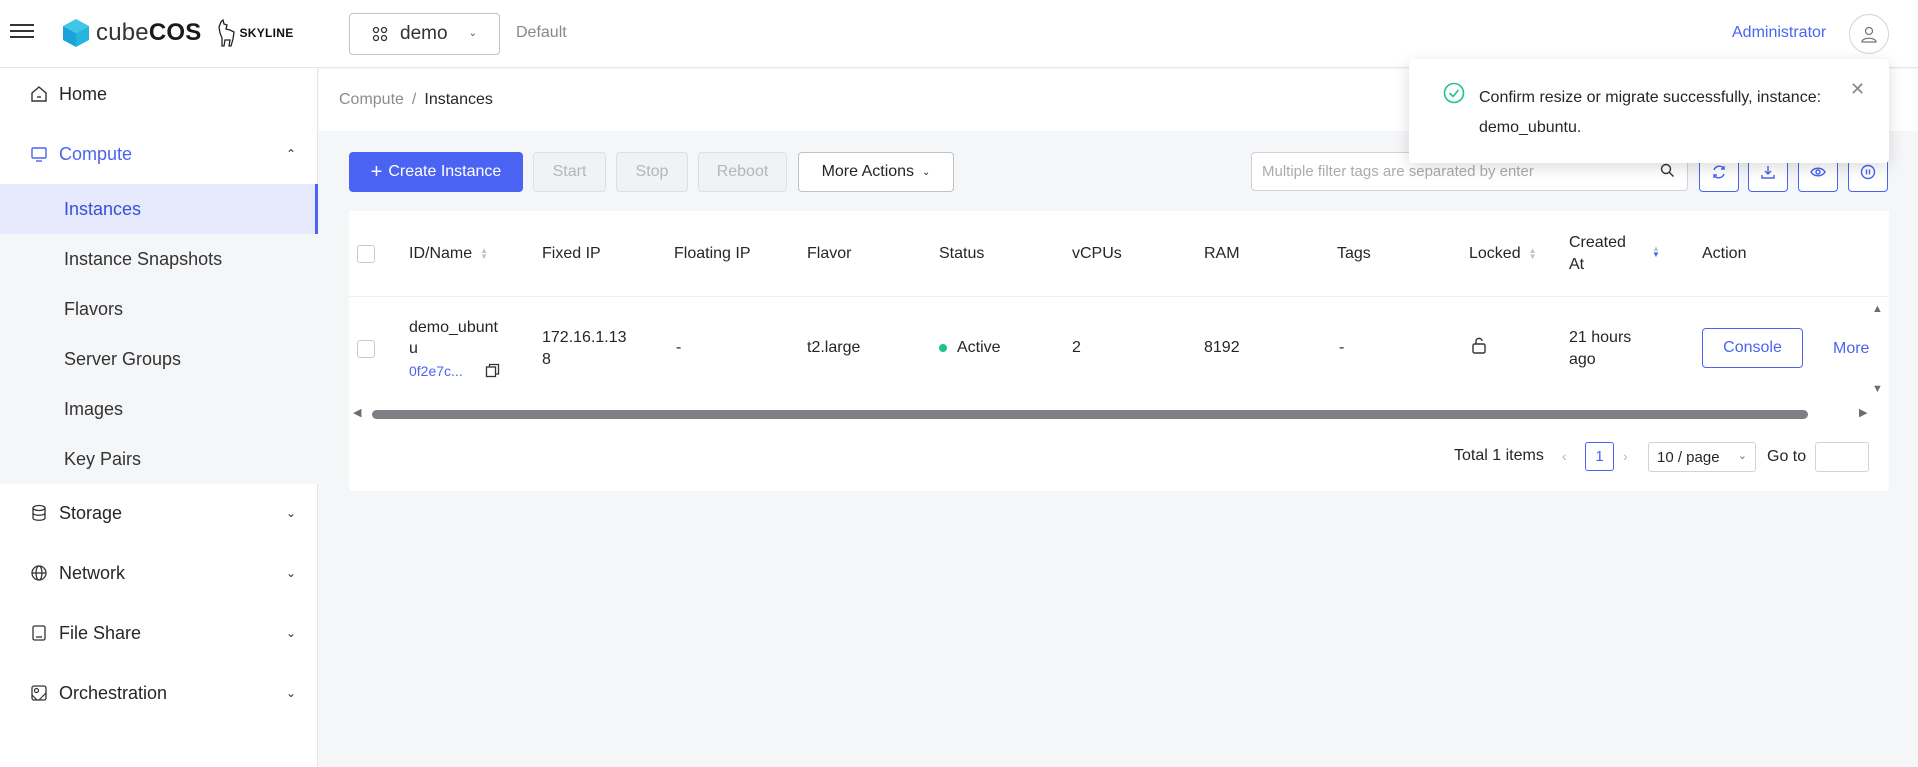 The image size is (1918, 767). I want to click on page-size-select: 10 / page ⌄, so click(1702, 457).